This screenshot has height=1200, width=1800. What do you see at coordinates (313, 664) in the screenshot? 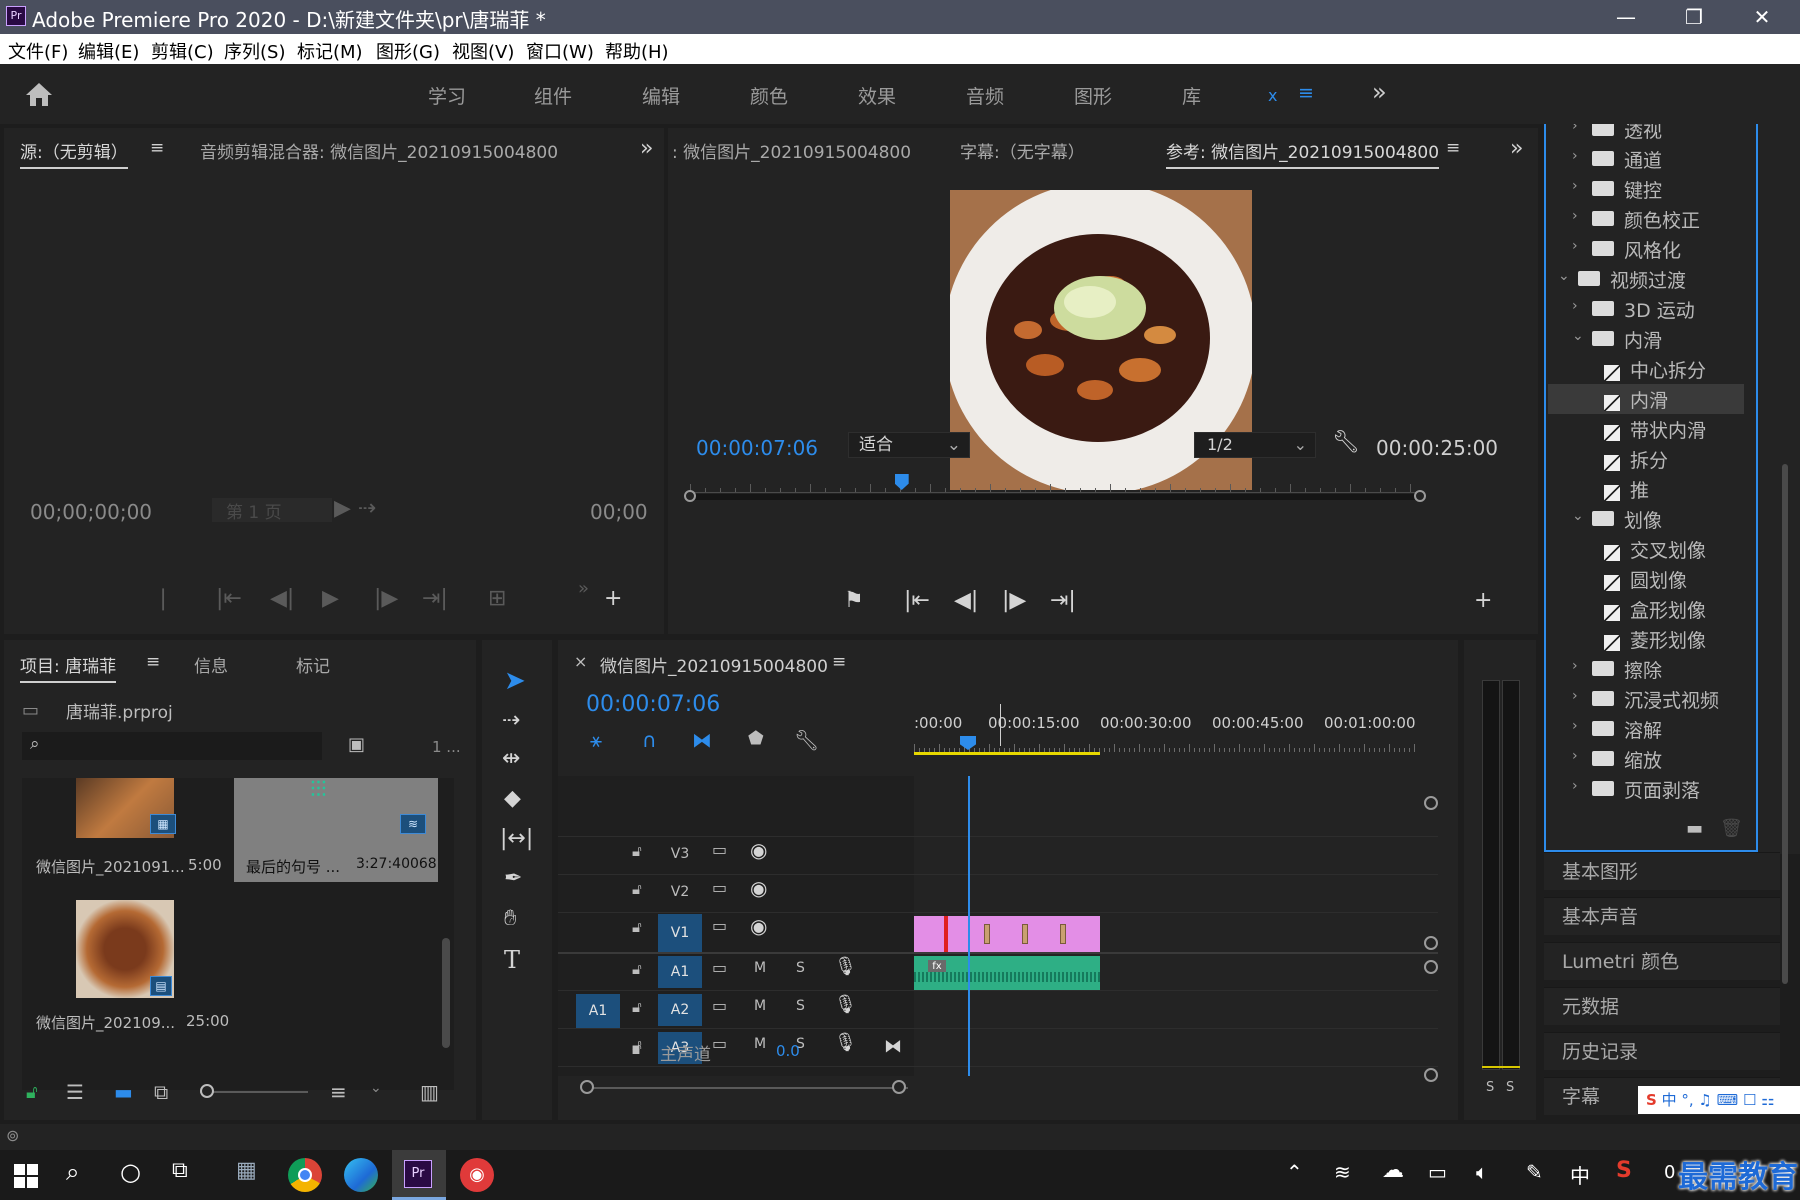
I see `tab-markers: 标记` at bounding box center [313, 664].